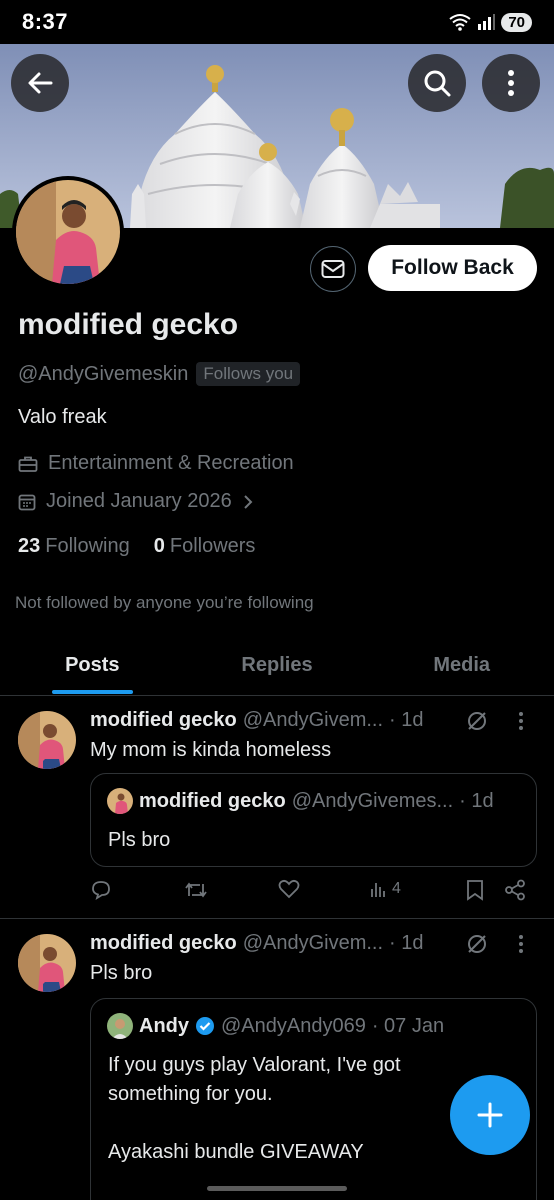  I want to click on reply-button, so click(101, 890).